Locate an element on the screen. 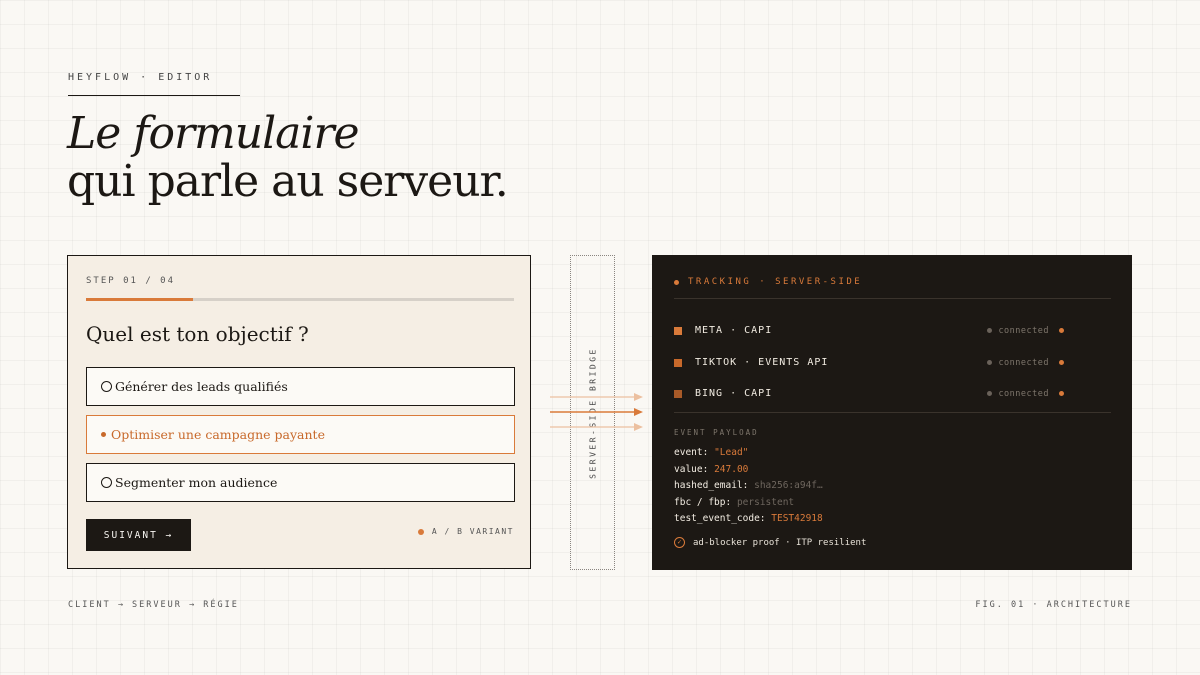  page-title: Le formulaire qui parle au serveur. is located at coordinates (288, 157).